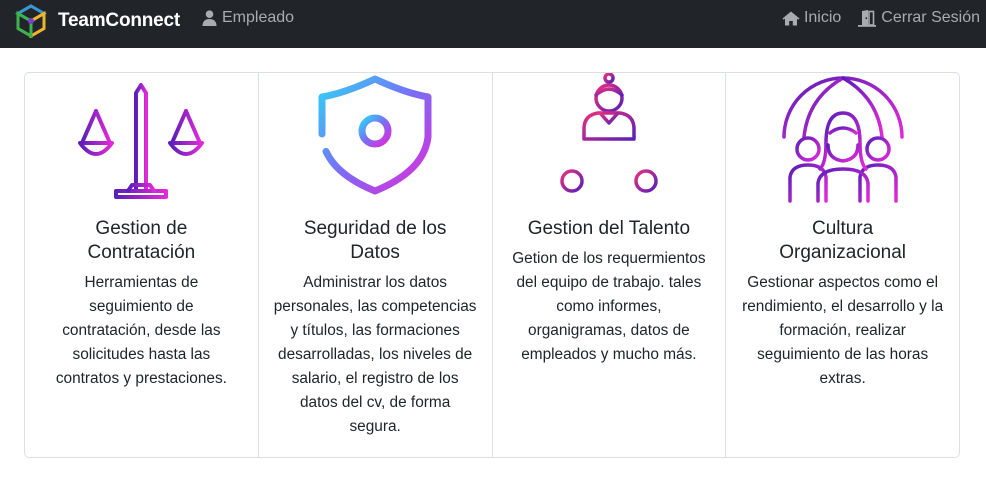  Describe the element at coordinates (141, 141) in the screenshot. I see `scales-icon` at that location.